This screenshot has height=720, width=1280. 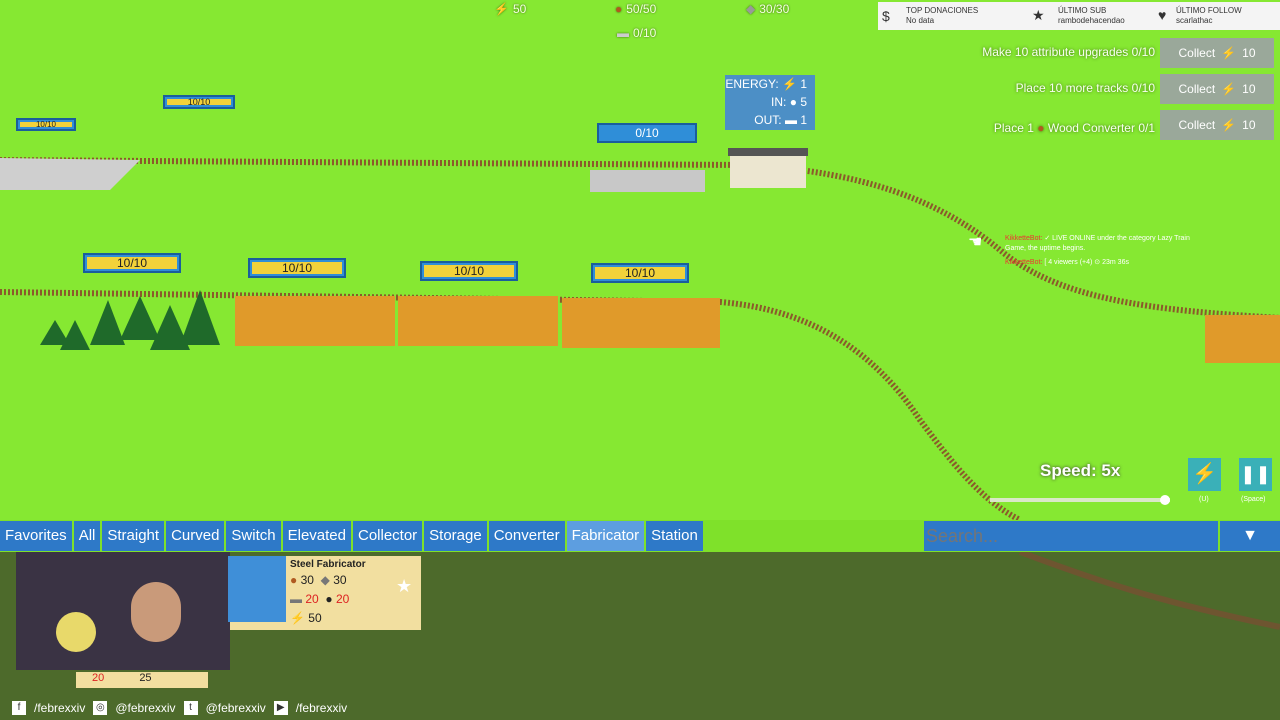 What do you see at coordinates (156, 612) in the screenshot?
I see `streamer-face` at bounding box center [156, 612].